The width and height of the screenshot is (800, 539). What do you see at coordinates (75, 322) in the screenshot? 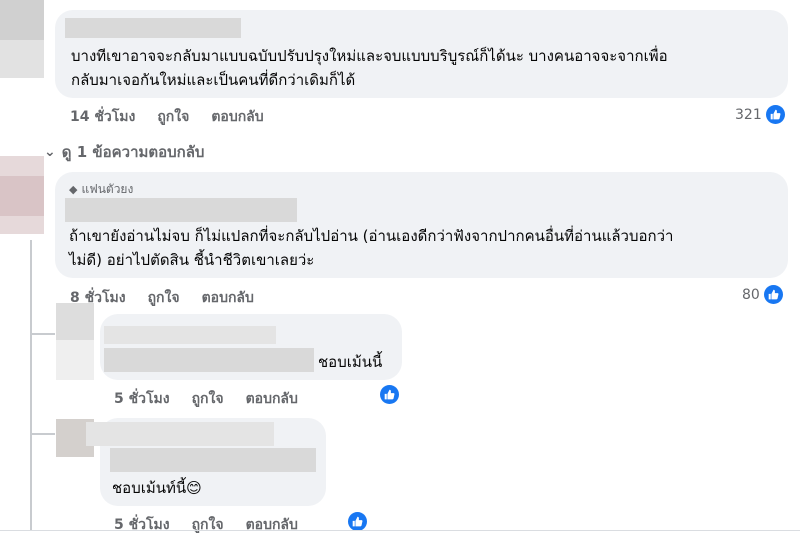
I see `avatar` at bounding box center [75, 322].